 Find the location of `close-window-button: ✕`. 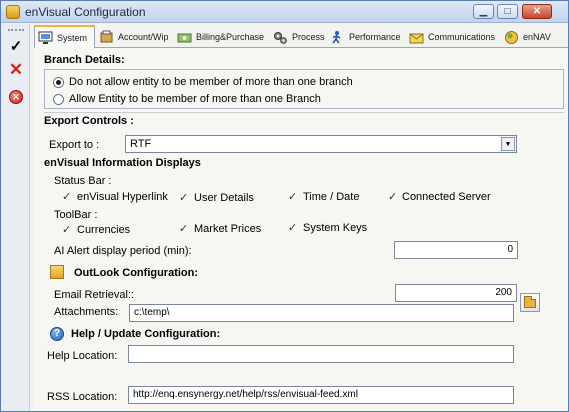

close-window-button: ✕ is located at coordinates (537, 11).